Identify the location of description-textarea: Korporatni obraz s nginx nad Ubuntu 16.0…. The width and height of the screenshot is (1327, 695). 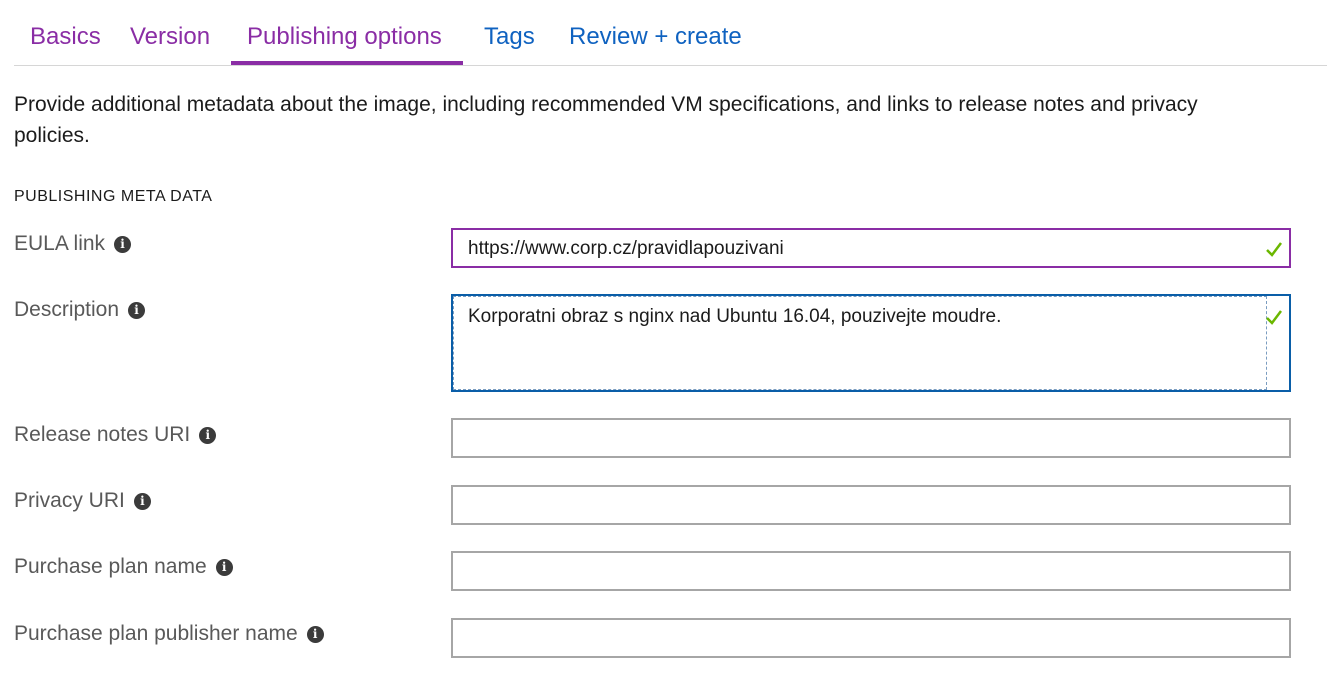
(871, 343).